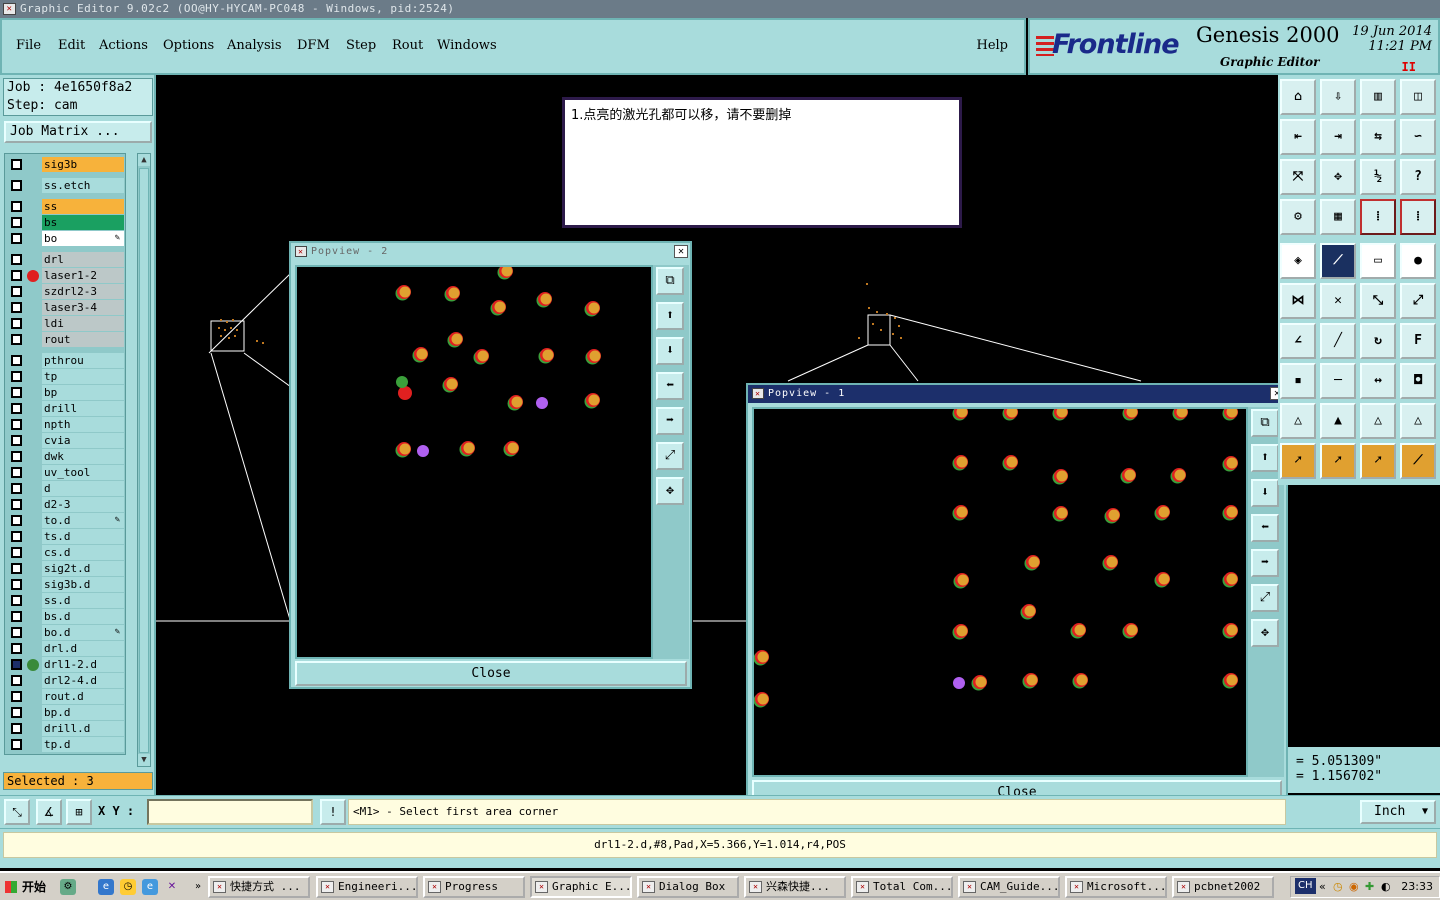 This screenshot has height=900, width=1440. I want to click on layer-row-d2-3: d2-3, so click(66, 504).